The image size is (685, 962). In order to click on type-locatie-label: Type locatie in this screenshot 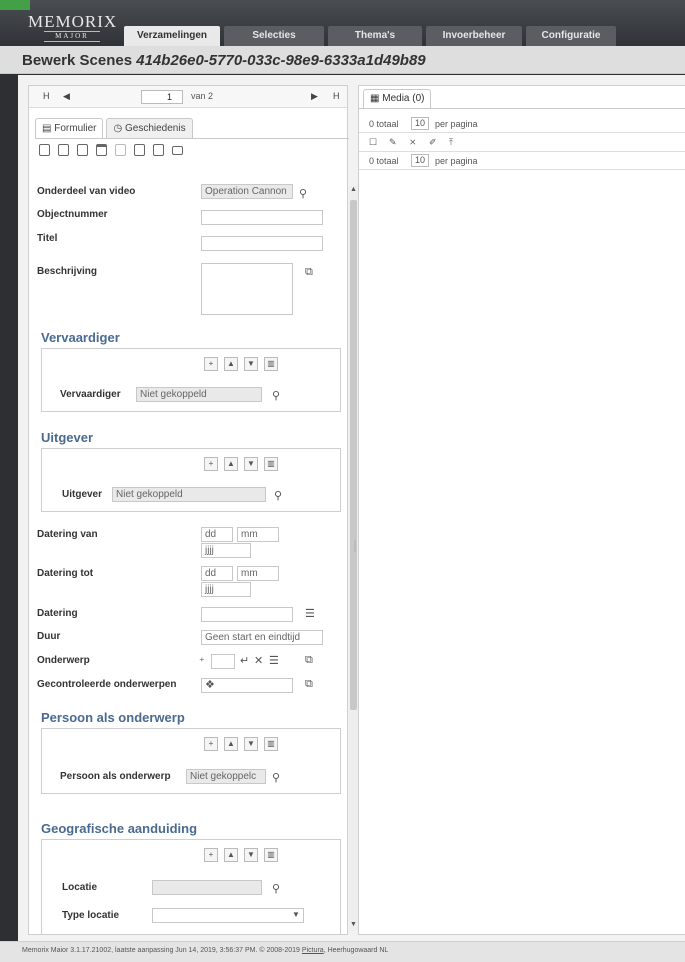, I will do `click(91, 915)`.